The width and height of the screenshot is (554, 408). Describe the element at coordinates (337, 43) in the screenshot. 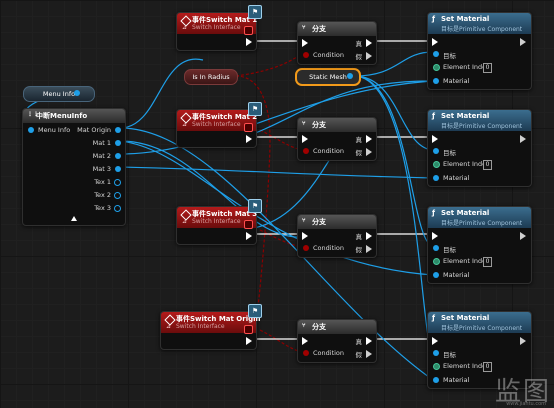

I see `branch-node-1: ⑂ 分支 真 Condition 假` at that location.